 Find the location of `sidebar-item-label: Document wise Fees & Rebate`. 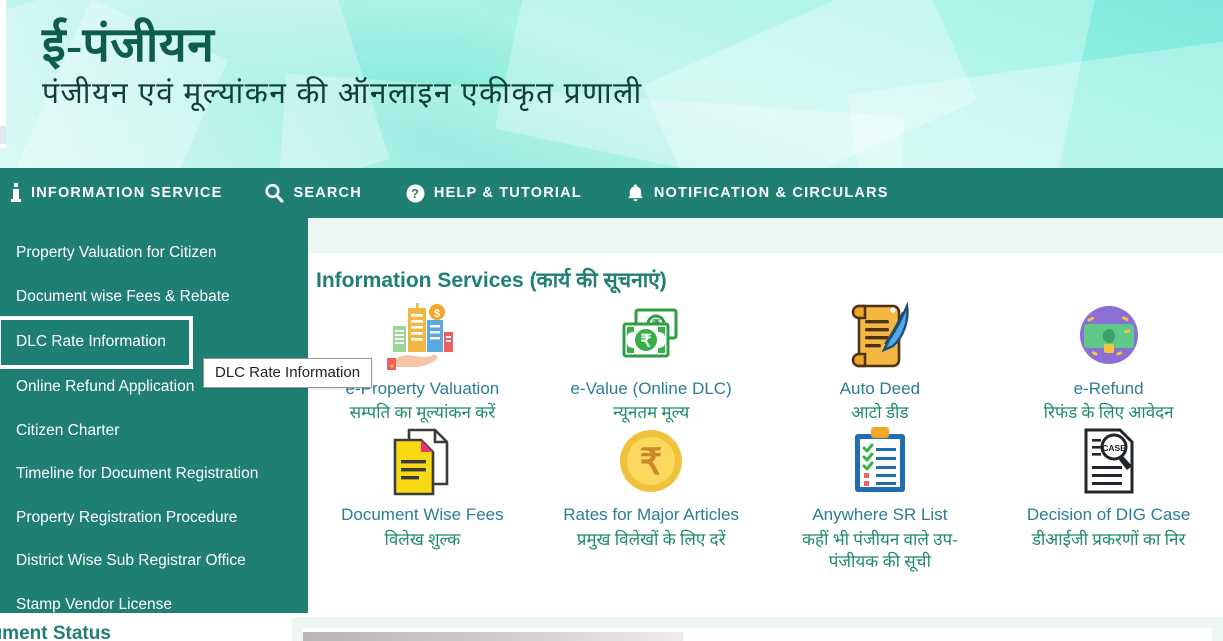

sidebar-item-label: Document wise Fees & Rebate is located at coordinates (123, 296).